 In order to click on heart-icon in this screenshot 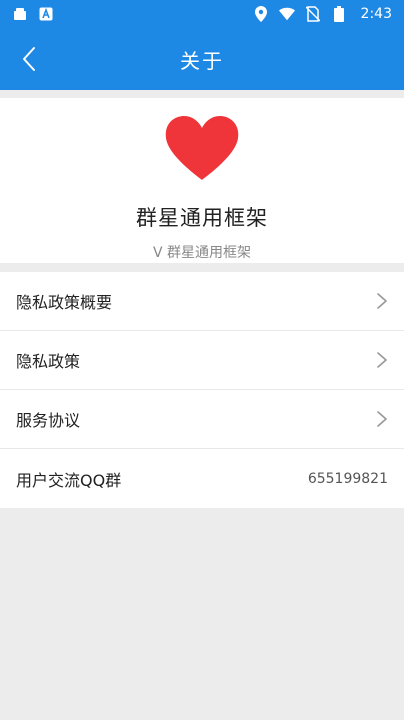, I will do `click(202, 148)`.